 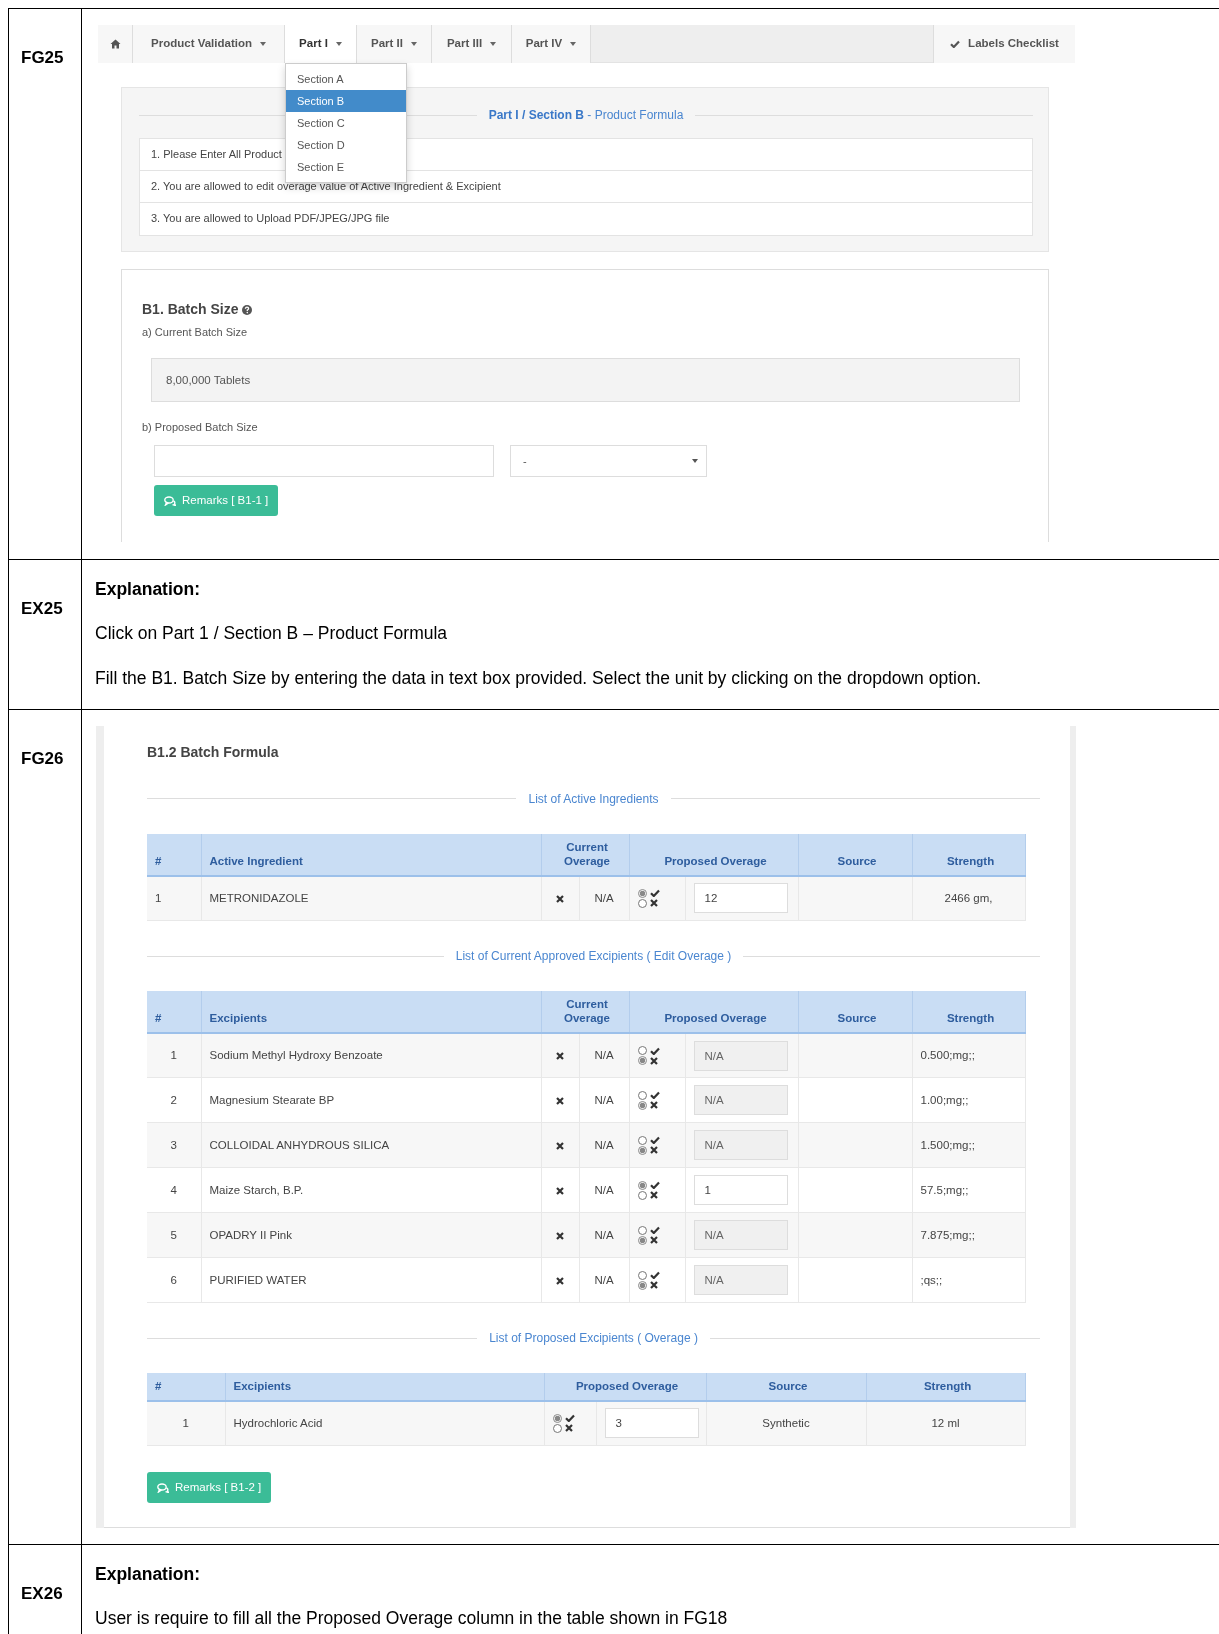 I want to click on nav-tab: Part III, so click(x=472, y=44).